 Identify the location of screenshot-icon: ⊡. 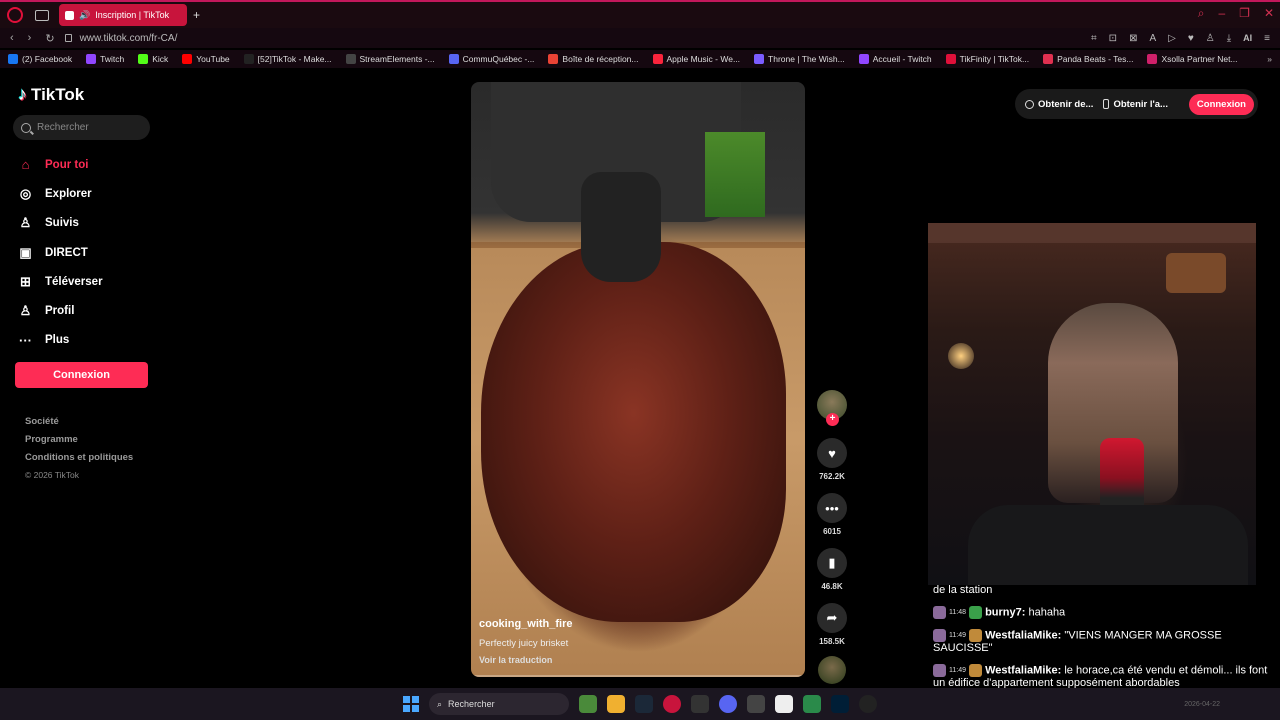
(1113, 38).